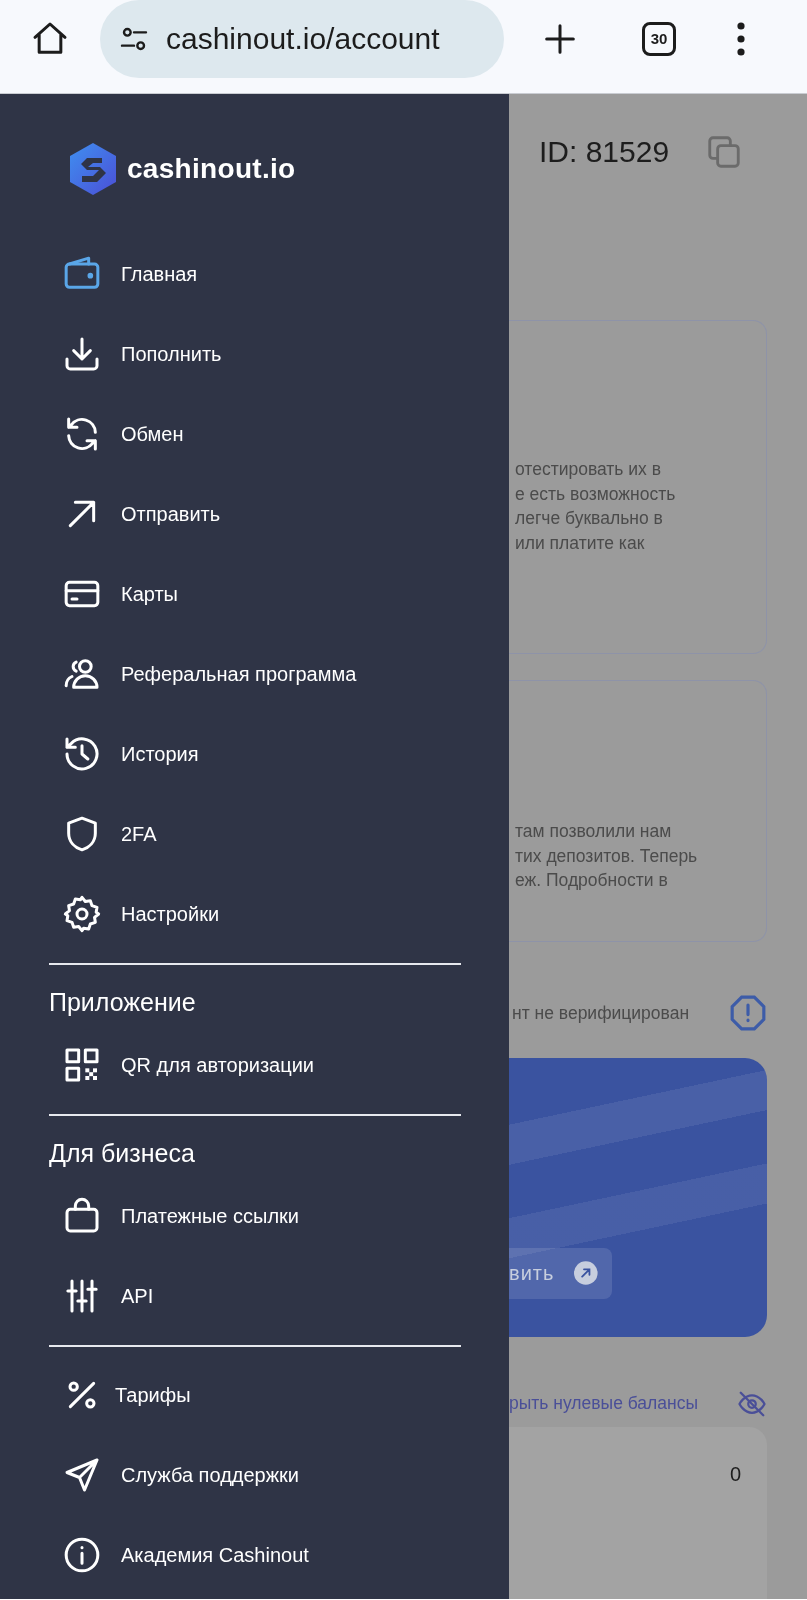 This screenshot has height=1600, width=807. Describe the element at coordinates (255, 514) in the screenshot. I see `nav-item: Отправить` at that location.